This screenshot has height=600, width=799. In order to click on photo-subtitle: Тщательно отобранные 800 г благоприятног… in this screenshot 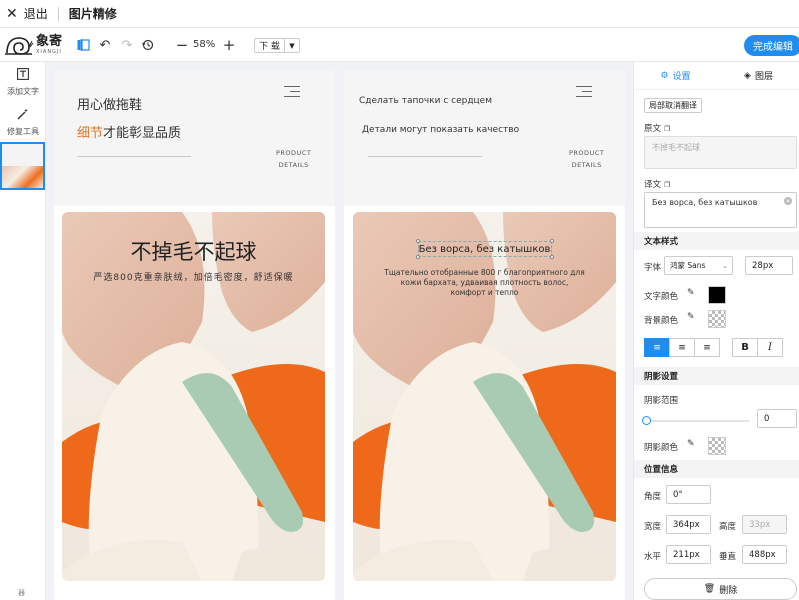, I will do `click(484, 283)`.